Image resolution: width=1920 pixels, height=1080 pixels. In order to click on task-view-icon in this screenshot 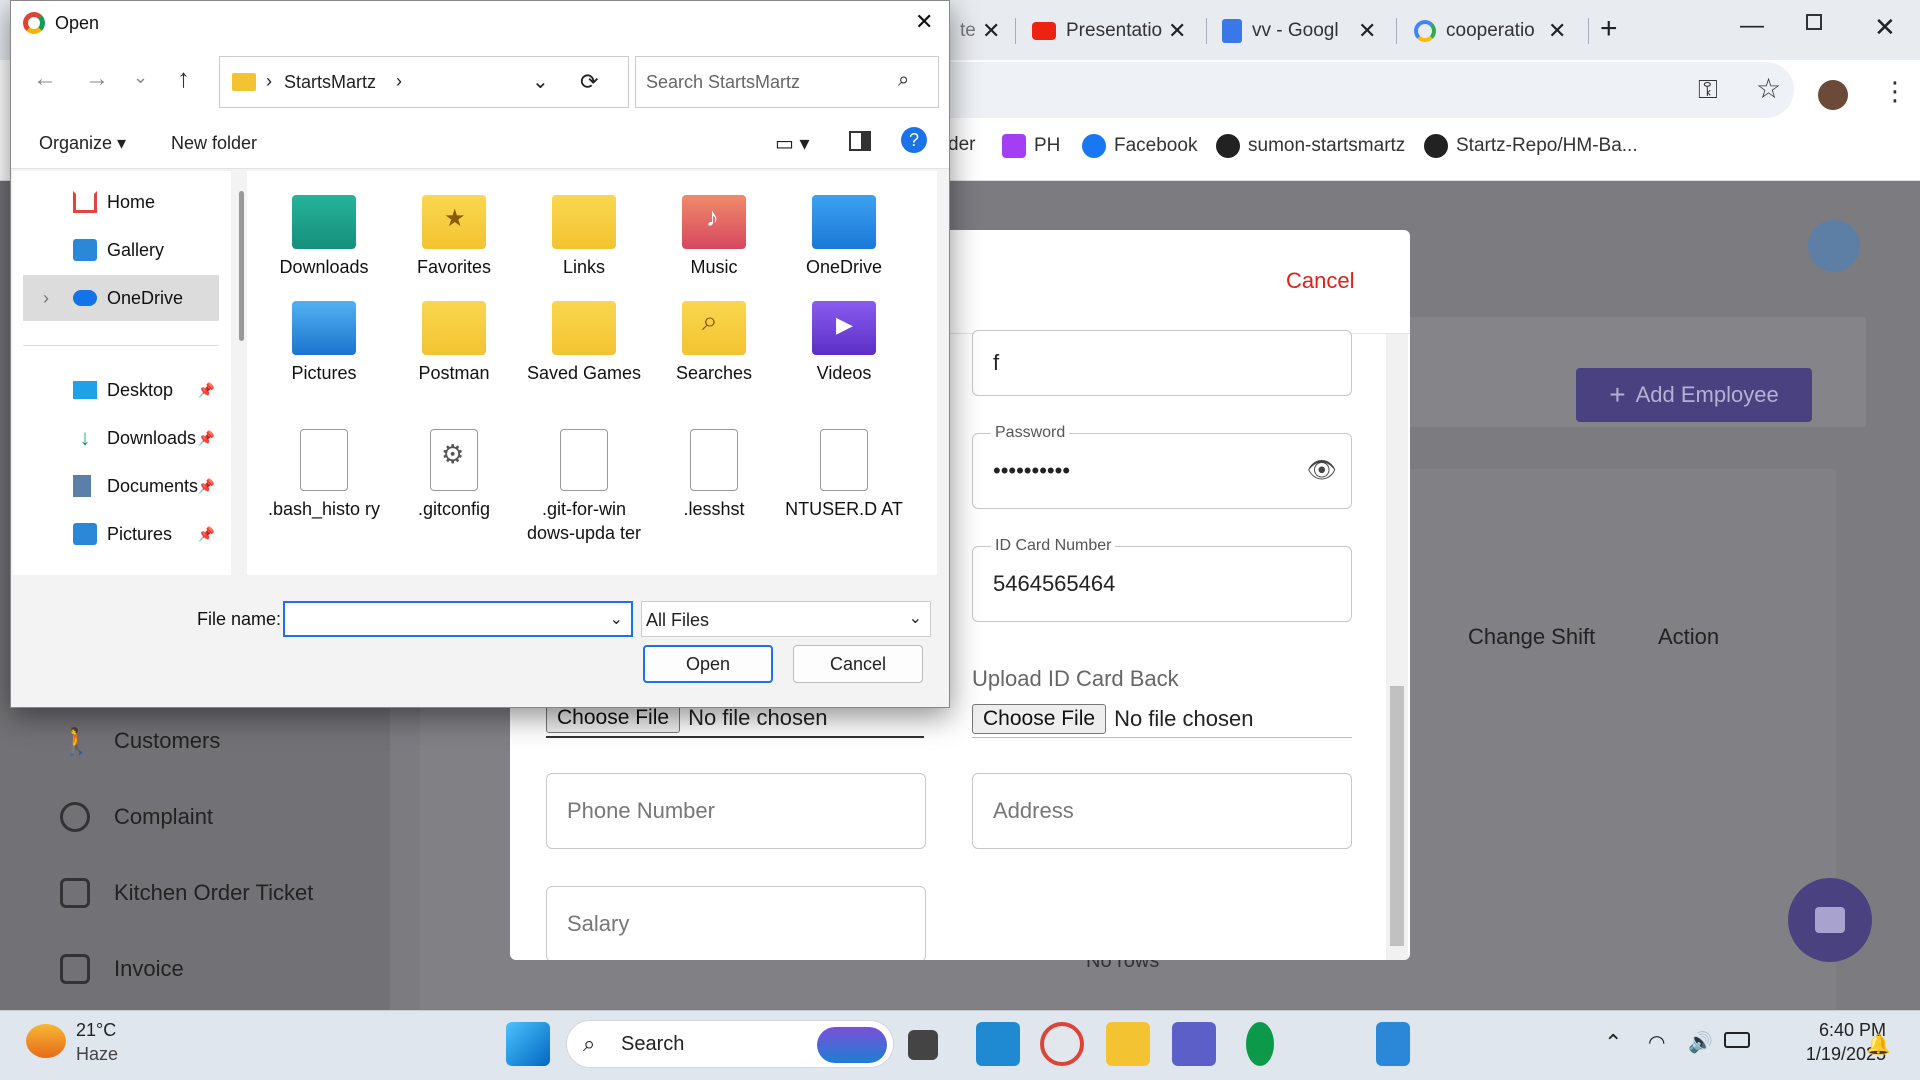, I will do `click(923, 1045)`.